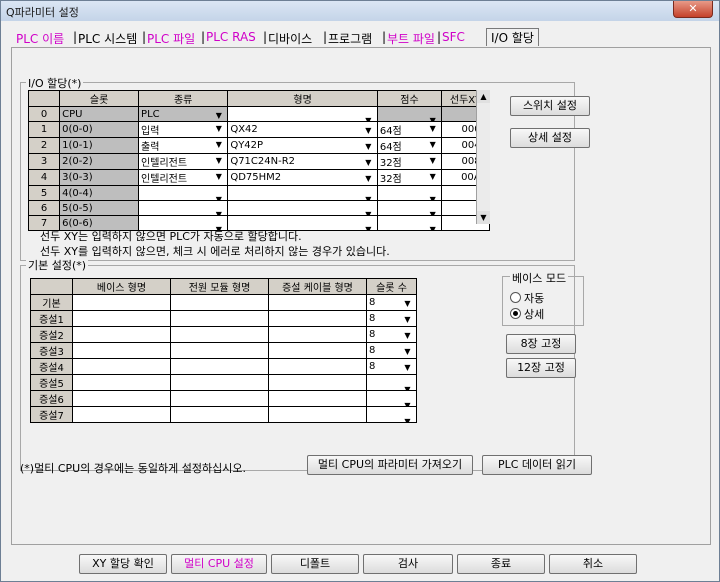  I want to click on scroll-down-icon: ▼, so click(483, 217).